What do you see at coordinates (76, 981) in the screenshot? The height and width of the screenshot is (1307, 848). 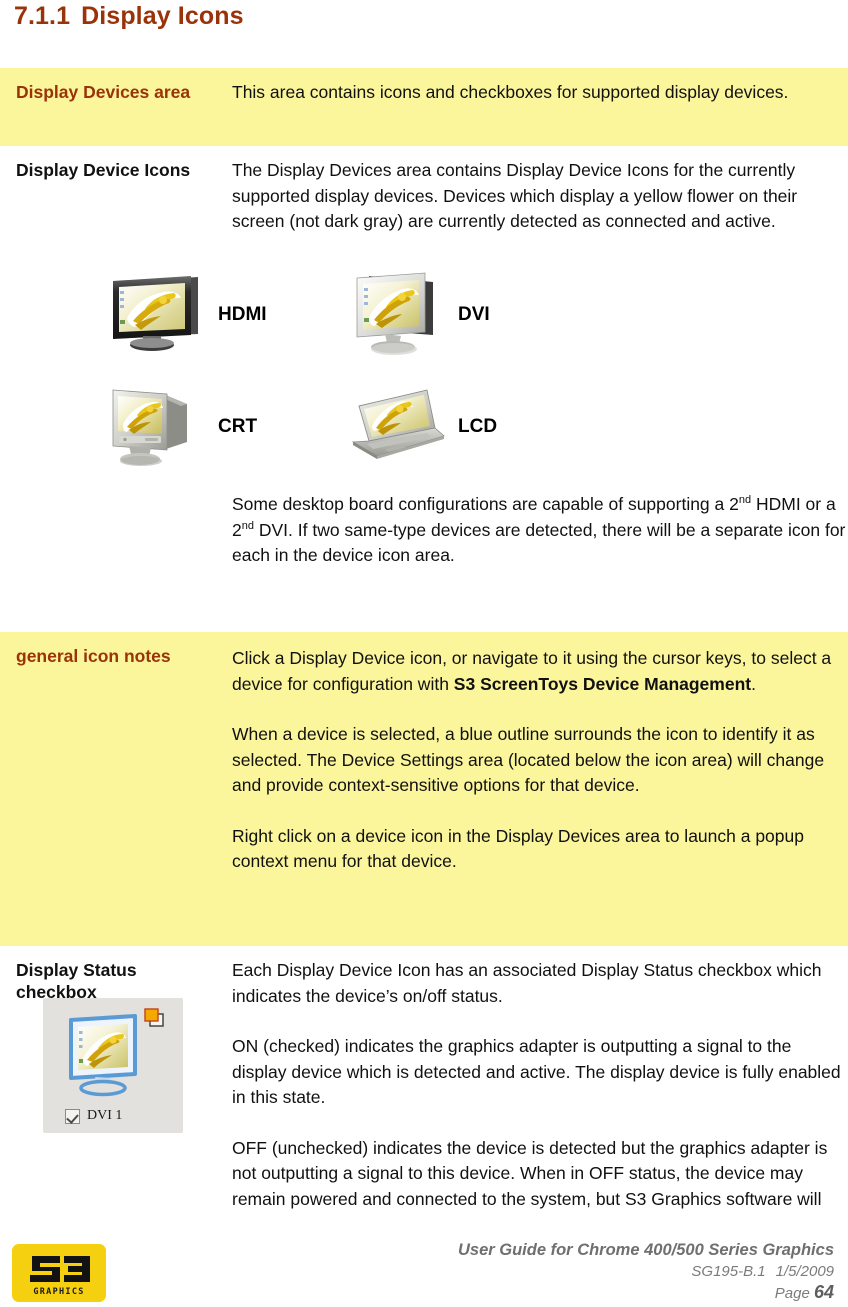 I see `row-label: Display Status checkbox` at bounding box center [76, 981].